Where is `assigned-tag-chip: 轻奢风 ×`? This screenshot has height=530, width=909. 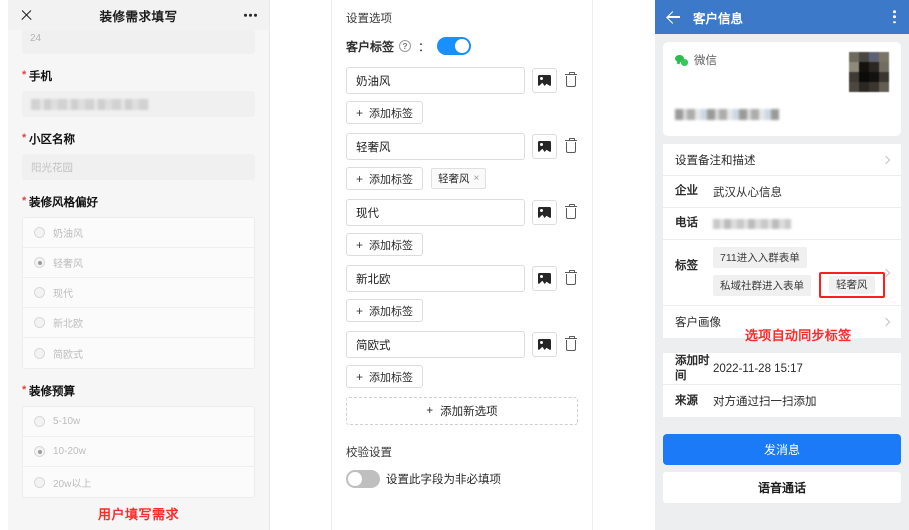
assigned-tag-chip: 轻奢风 × is located at coordinates (459, 178).